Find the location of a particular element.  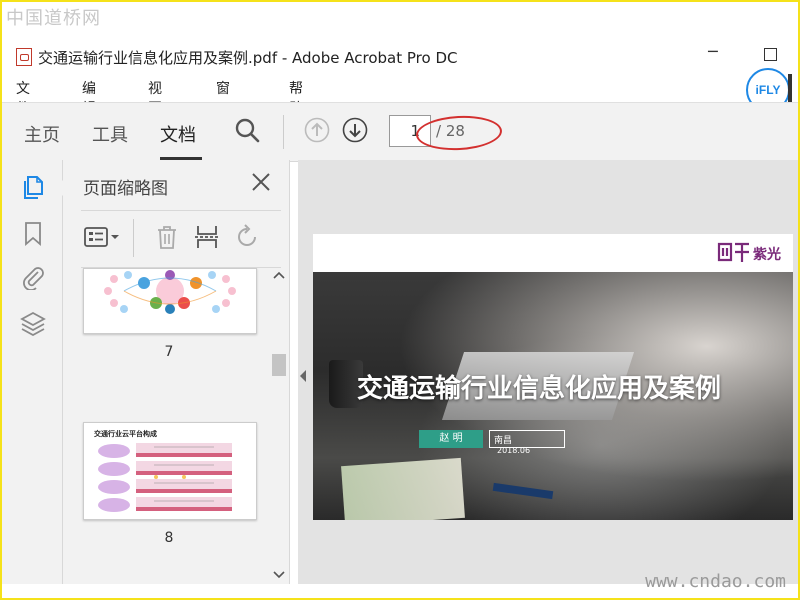

collapse-panel-icon is located at coordinates (303, 376).